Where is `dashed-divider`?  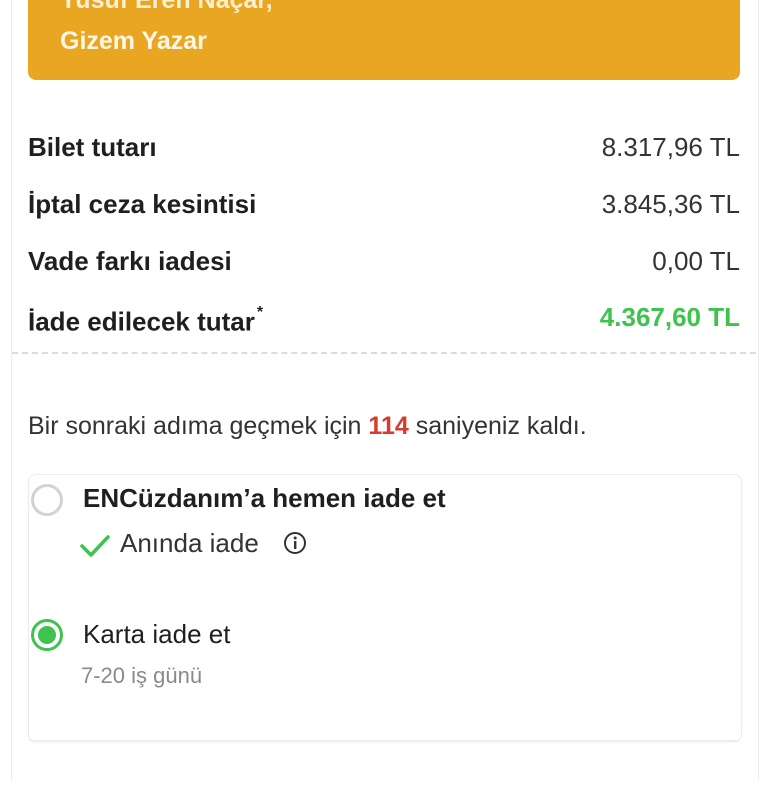
dashed-divider is located at coordinates (384, 353).